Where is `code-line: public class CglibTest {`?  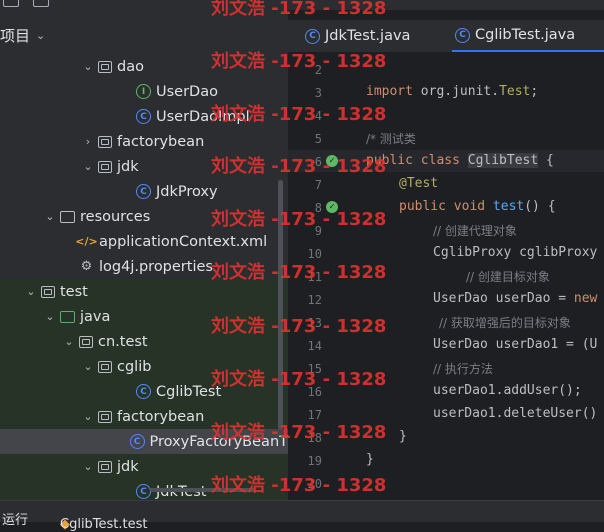
code-line: public class CglibTest { is located at coordinates (460, 160).